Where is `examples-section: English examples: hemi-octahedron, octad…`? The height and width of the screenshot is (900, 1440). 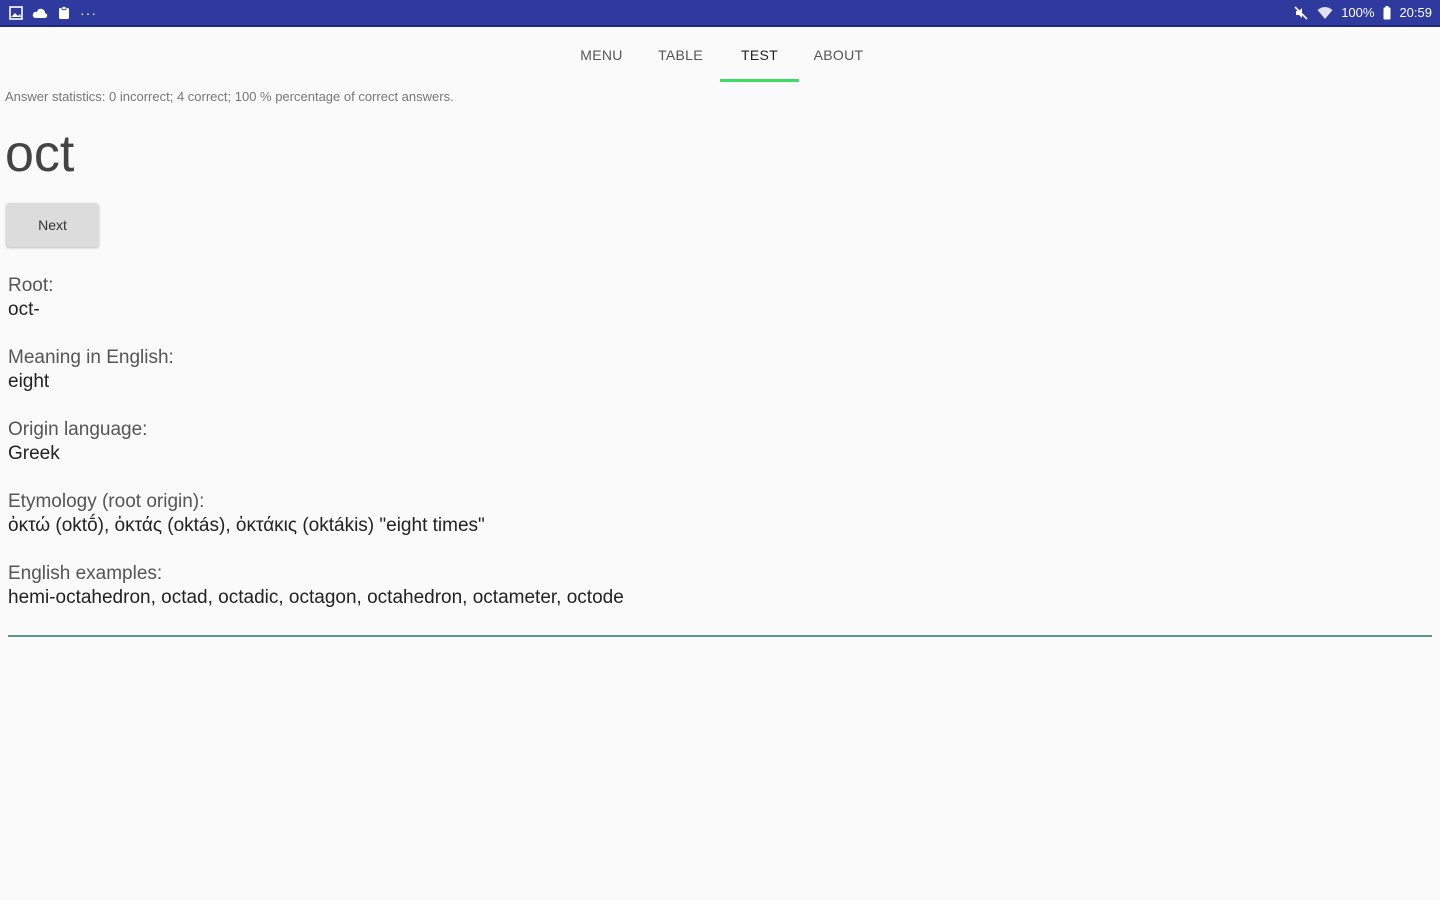
examples-section: English examples: hemi-octahedron, octad… is located at coordinates (316, 586).